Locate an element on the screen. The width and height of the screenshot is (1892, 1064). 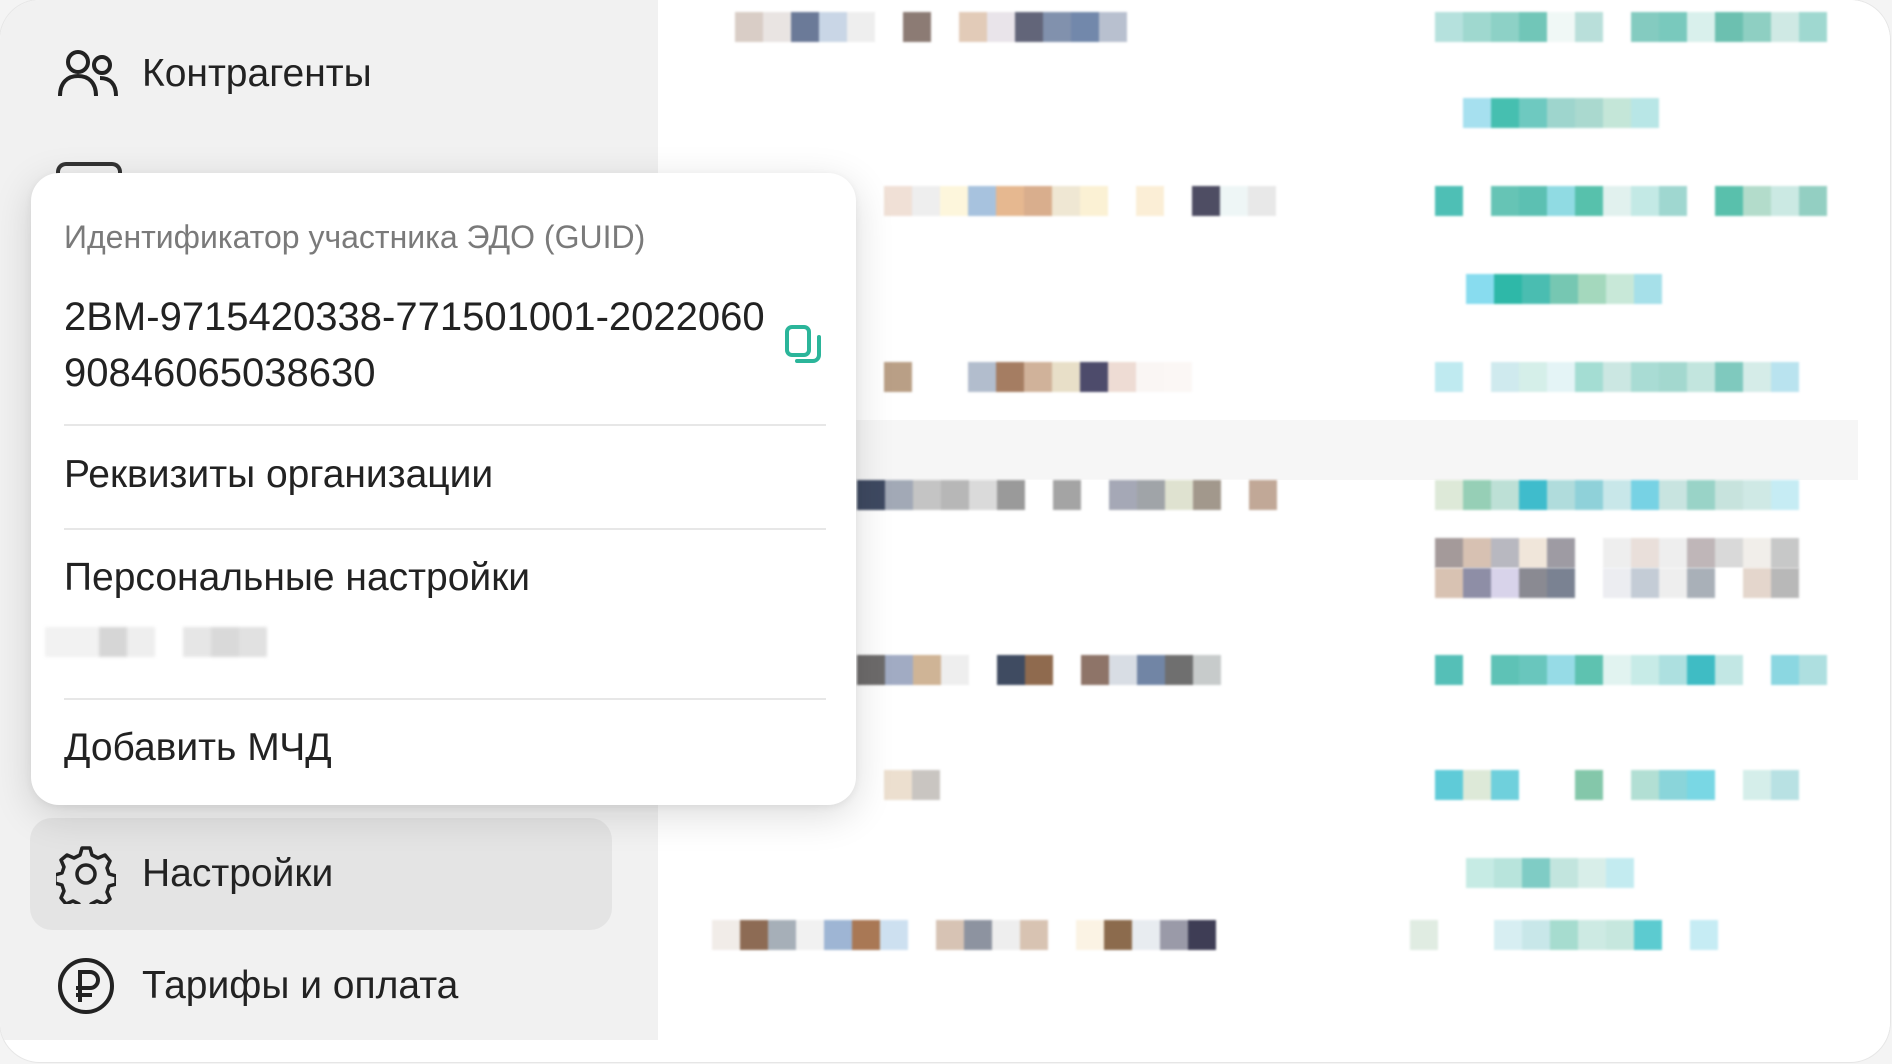
menu-item-add-poa: Добавить МЧД is located at coordinates (198, 748).